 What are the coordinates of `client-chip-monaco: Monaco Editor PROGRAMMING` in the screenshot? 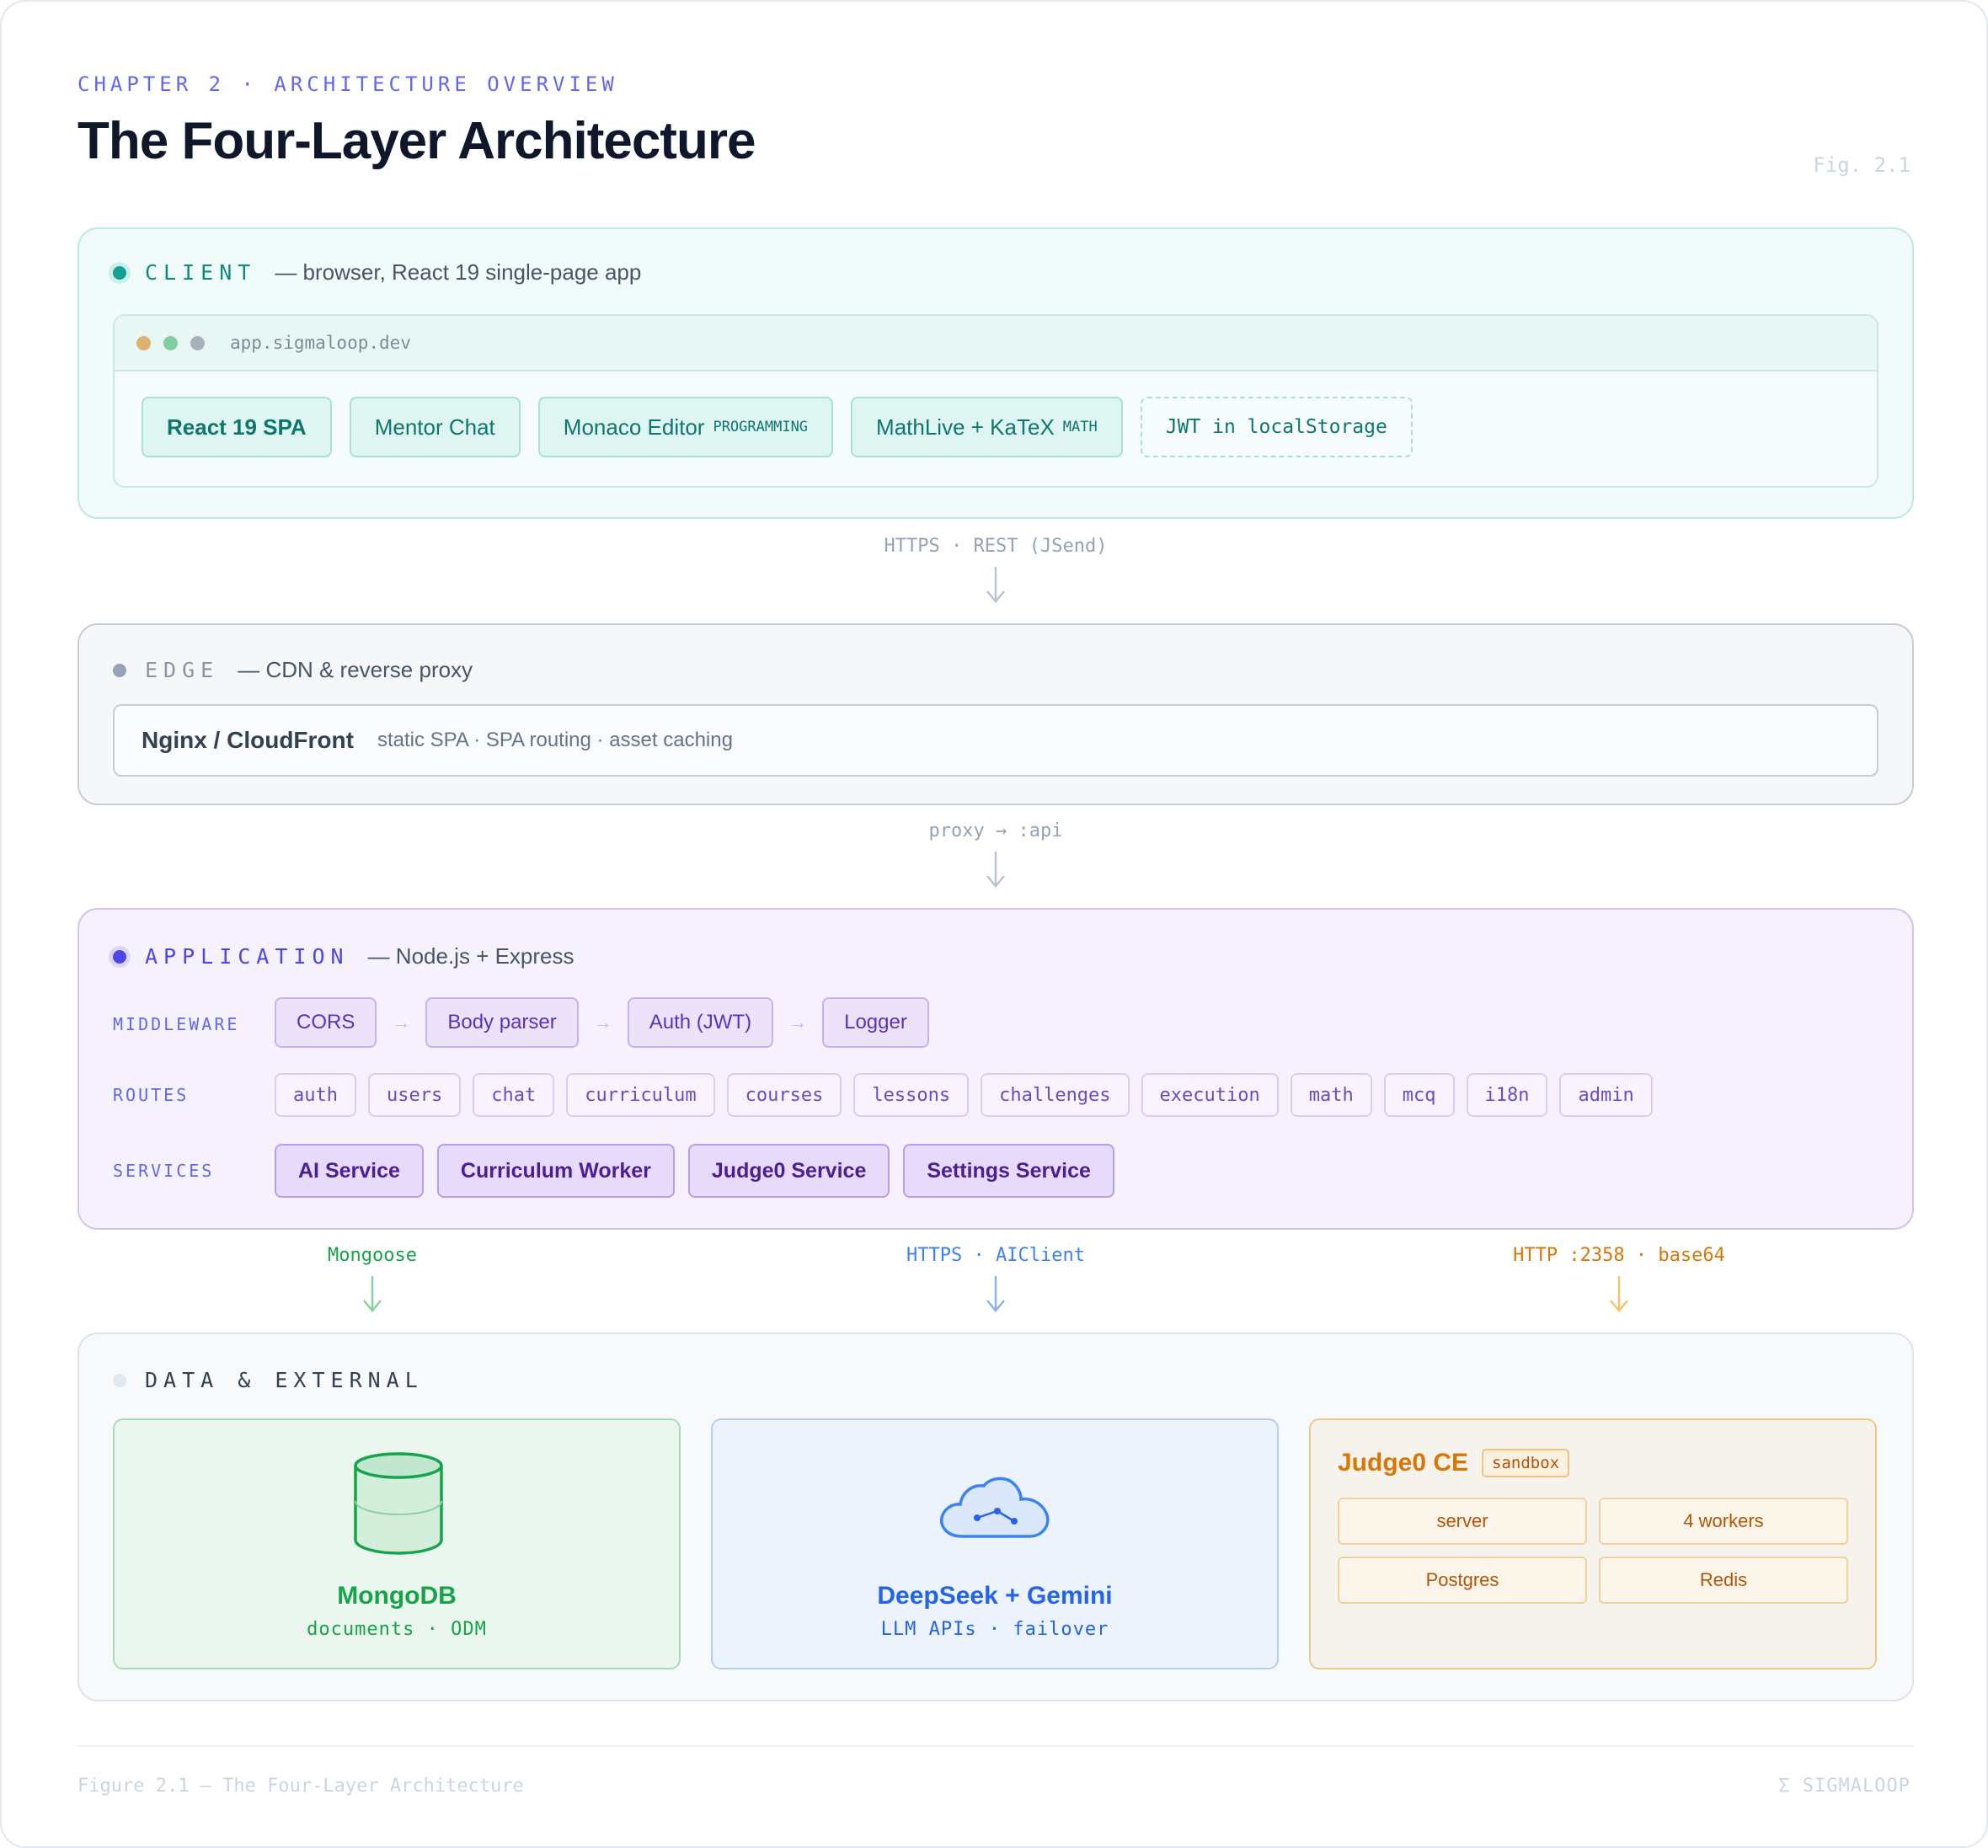 It's located at (685, 427).